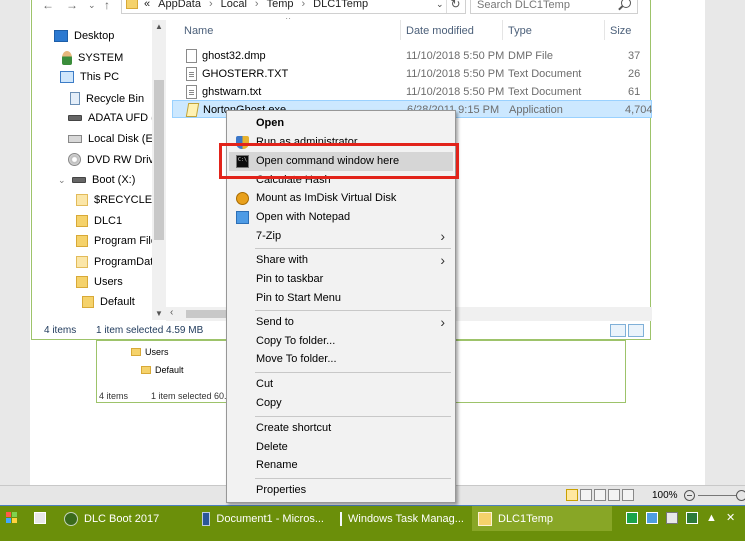 Image resolution: width=745 pixels, height=541 pixels. I want to click on outline-view-icon, so click(614, 495).